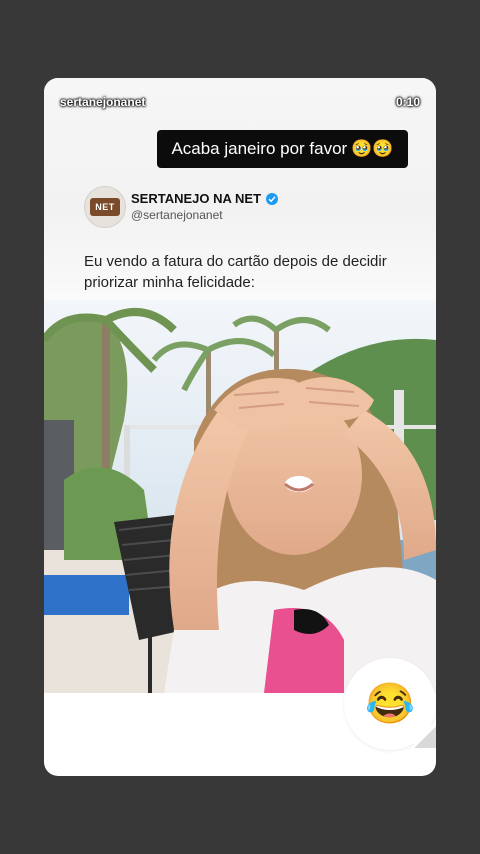 This screenshot has width=480, height=854. I want to click on account-name-row: SERTANEJO NA NET, so click(205, 198).